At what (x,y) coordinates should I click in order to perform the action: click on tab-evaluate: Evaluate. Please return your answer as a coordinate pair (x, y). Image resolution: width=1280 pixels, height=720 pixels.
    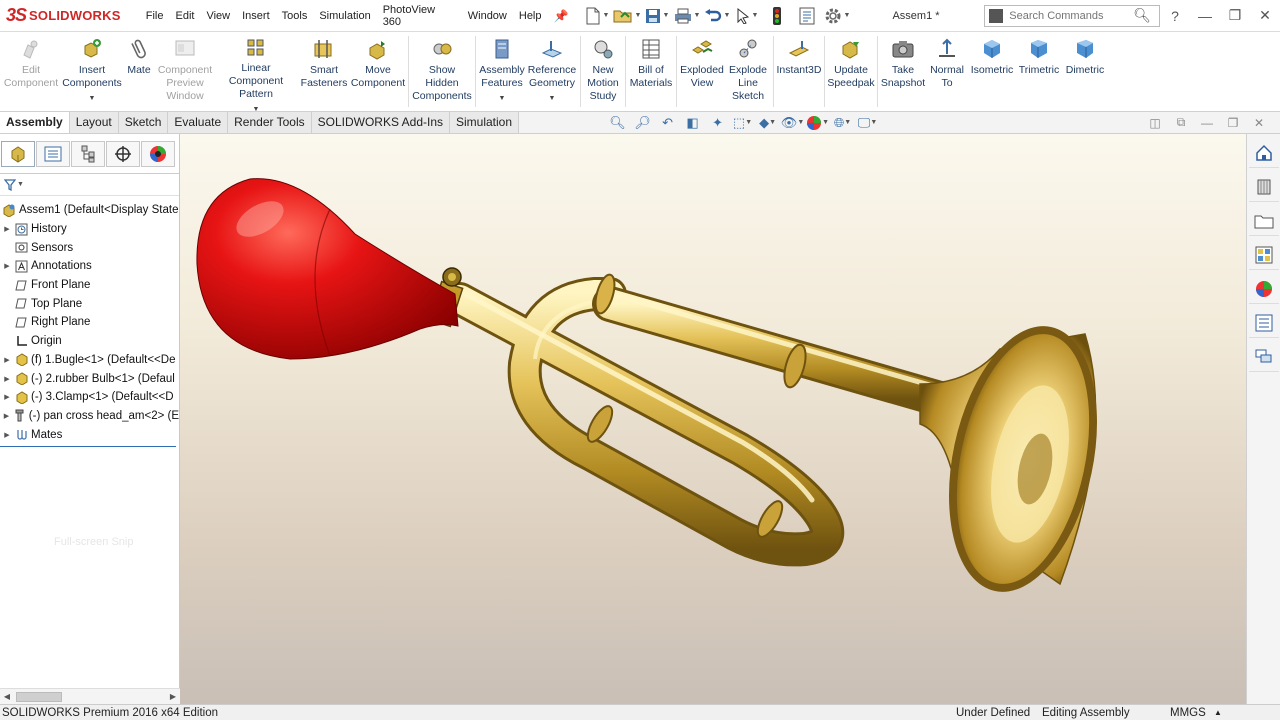
    Looking at the image, I should click on (198, 122).